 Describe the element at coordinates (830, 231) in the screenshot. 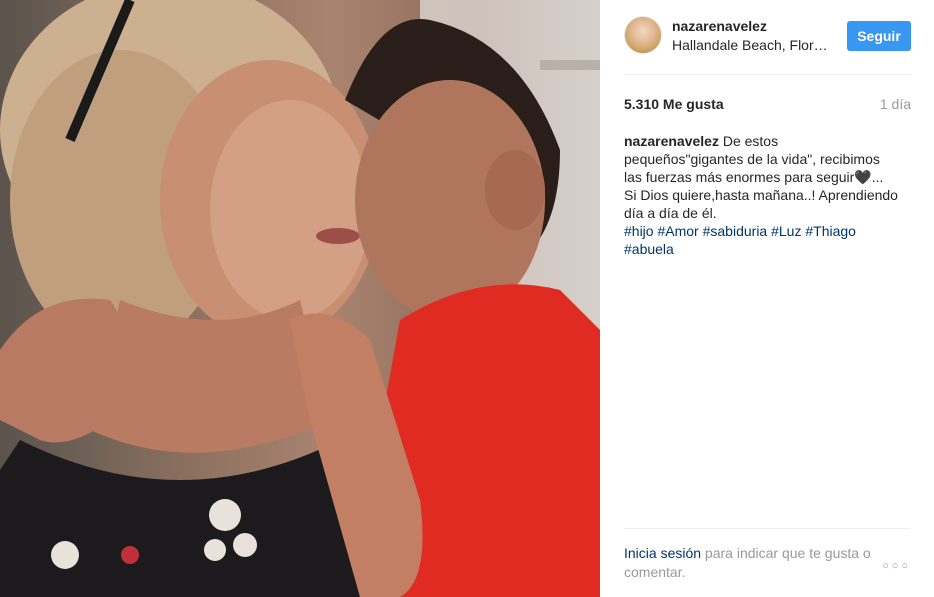

I see `hashtag-thiago: #Thiago` at that location.